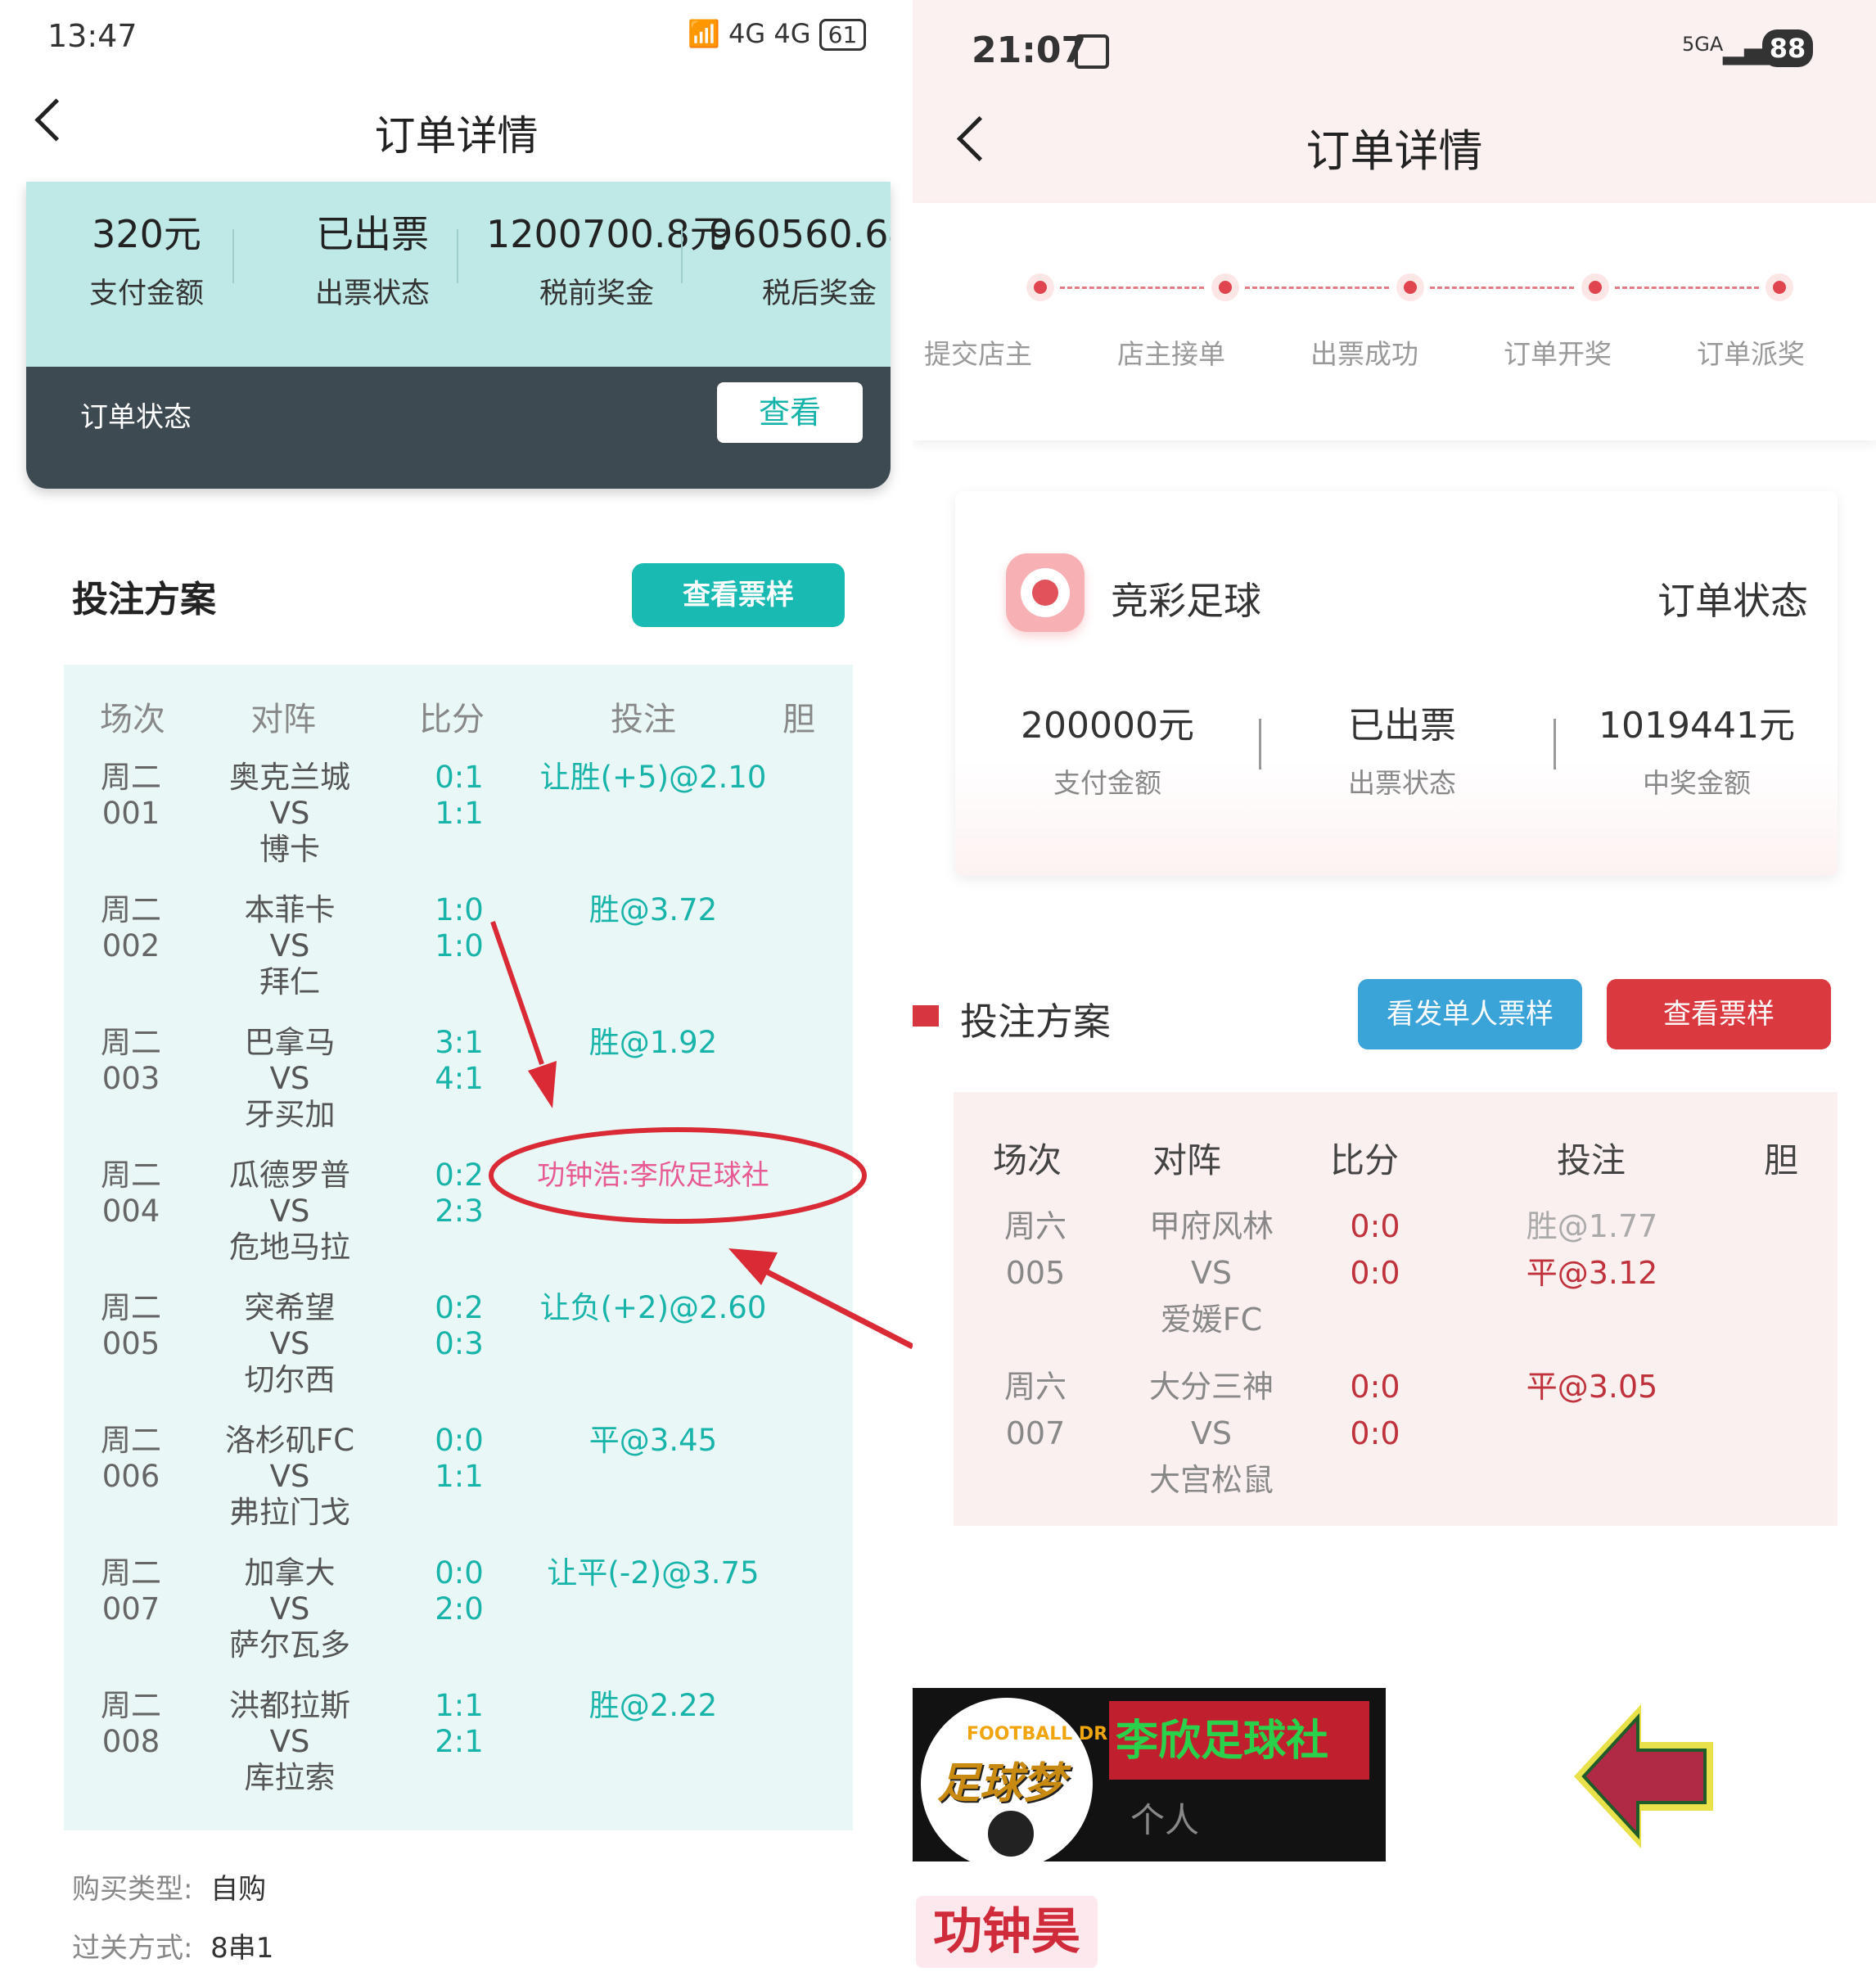  What do you see at coordinates (678, 1072) in the screenshot?
I see `annotation-overlay` at bounding box center [678, 1072].